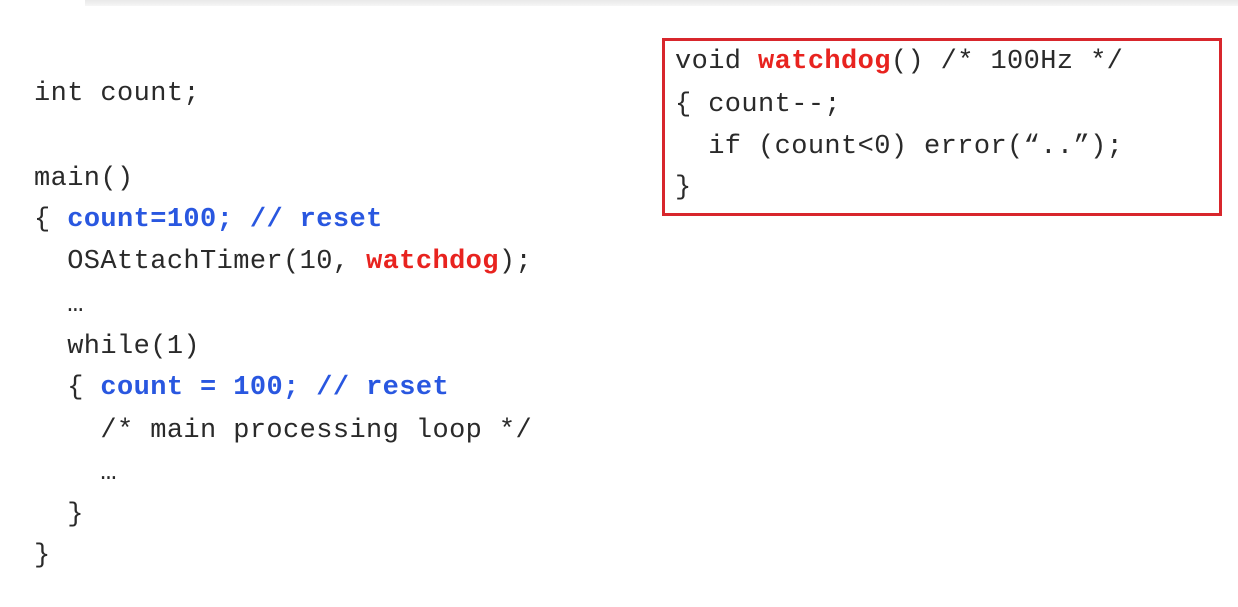 The image size is (1238, 607). What do you see at coordinates (84, 179) in the screenshot?
I see `line-main-signature: main()` at bounding box center [84, 179].